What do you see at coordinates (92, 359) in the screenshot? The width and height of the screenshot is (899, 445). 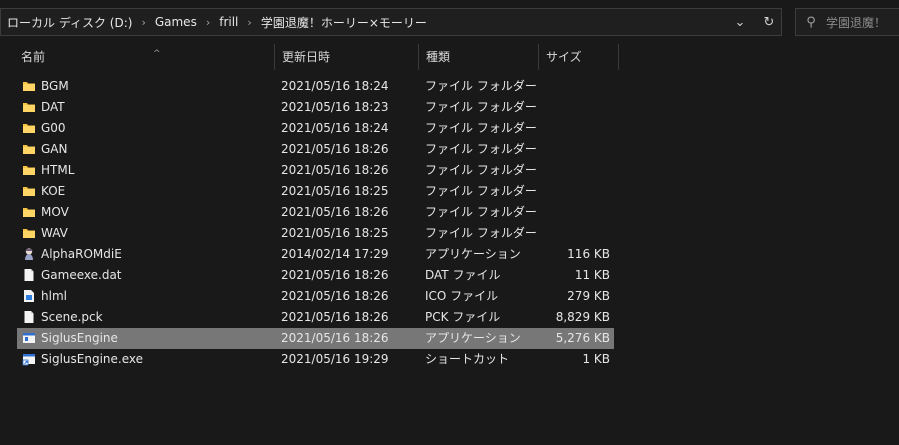 I see `file-name: SiglusEngine.exe` at bounding box center [92, 359].